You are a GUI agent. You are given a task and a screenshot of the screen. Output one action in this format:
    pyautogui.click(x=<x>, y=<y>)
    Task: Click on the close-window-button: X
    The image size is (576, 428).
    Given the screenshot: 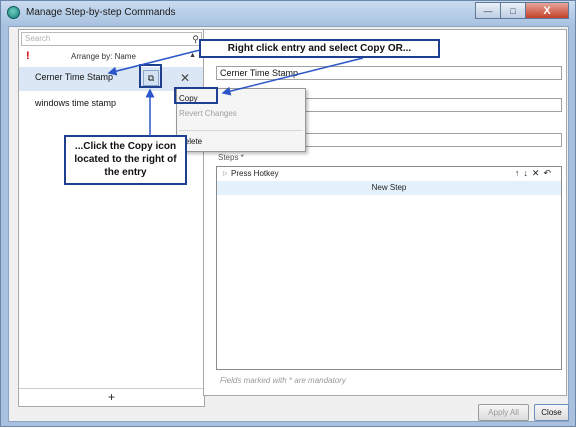 What is the action you would take?
    pyautogui.click(x=547, y=10)
    